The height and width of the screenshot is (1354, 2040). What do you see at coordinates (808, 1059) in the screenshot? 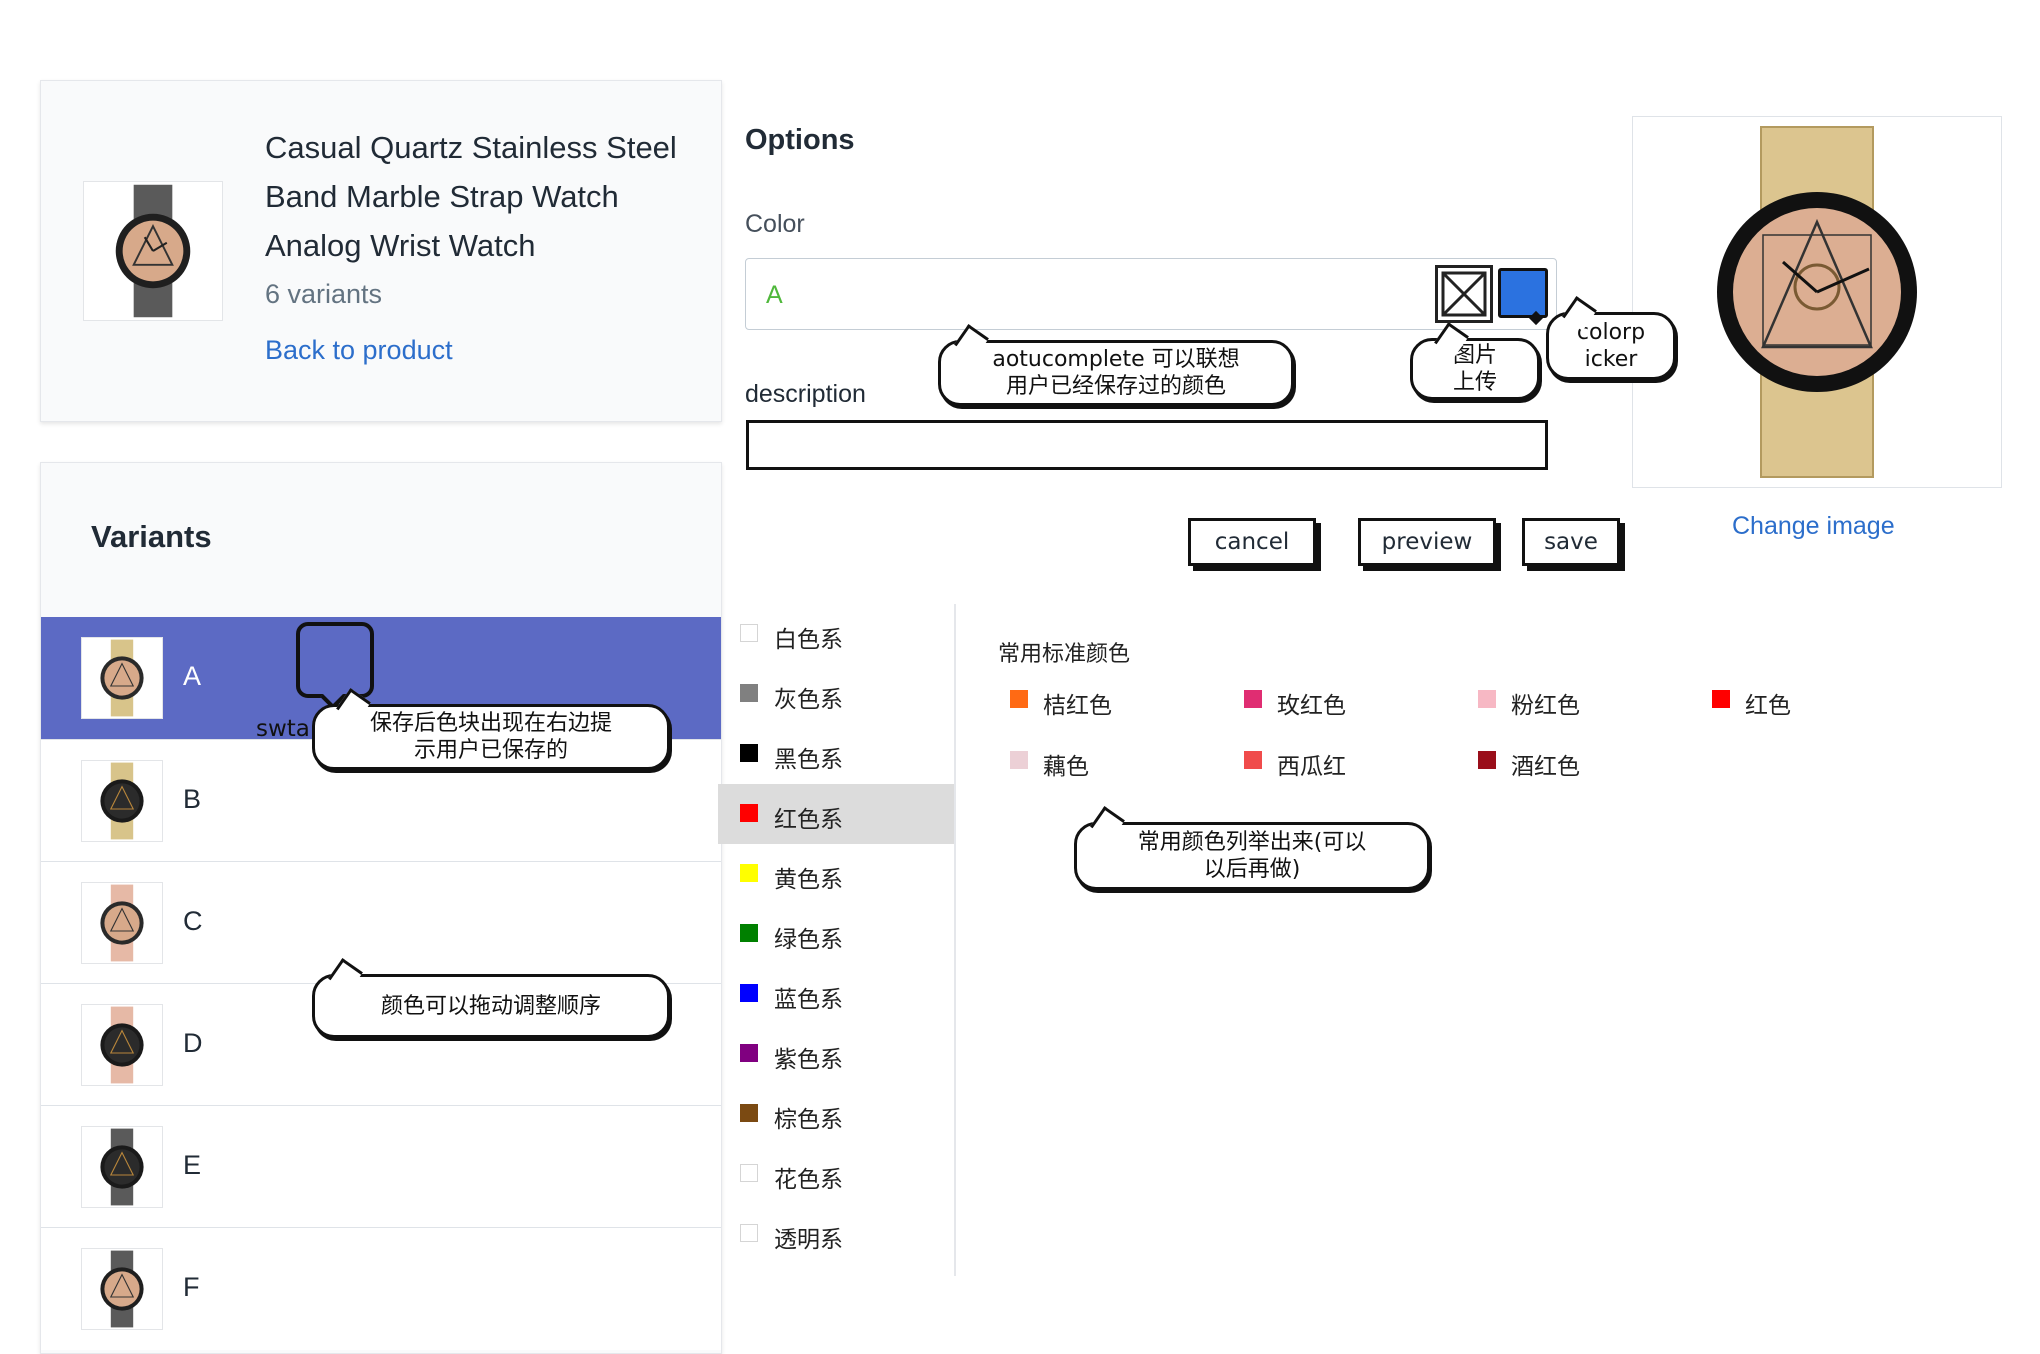
I see `color-family-label: 紫色系` at bounding box center [808, 1059].